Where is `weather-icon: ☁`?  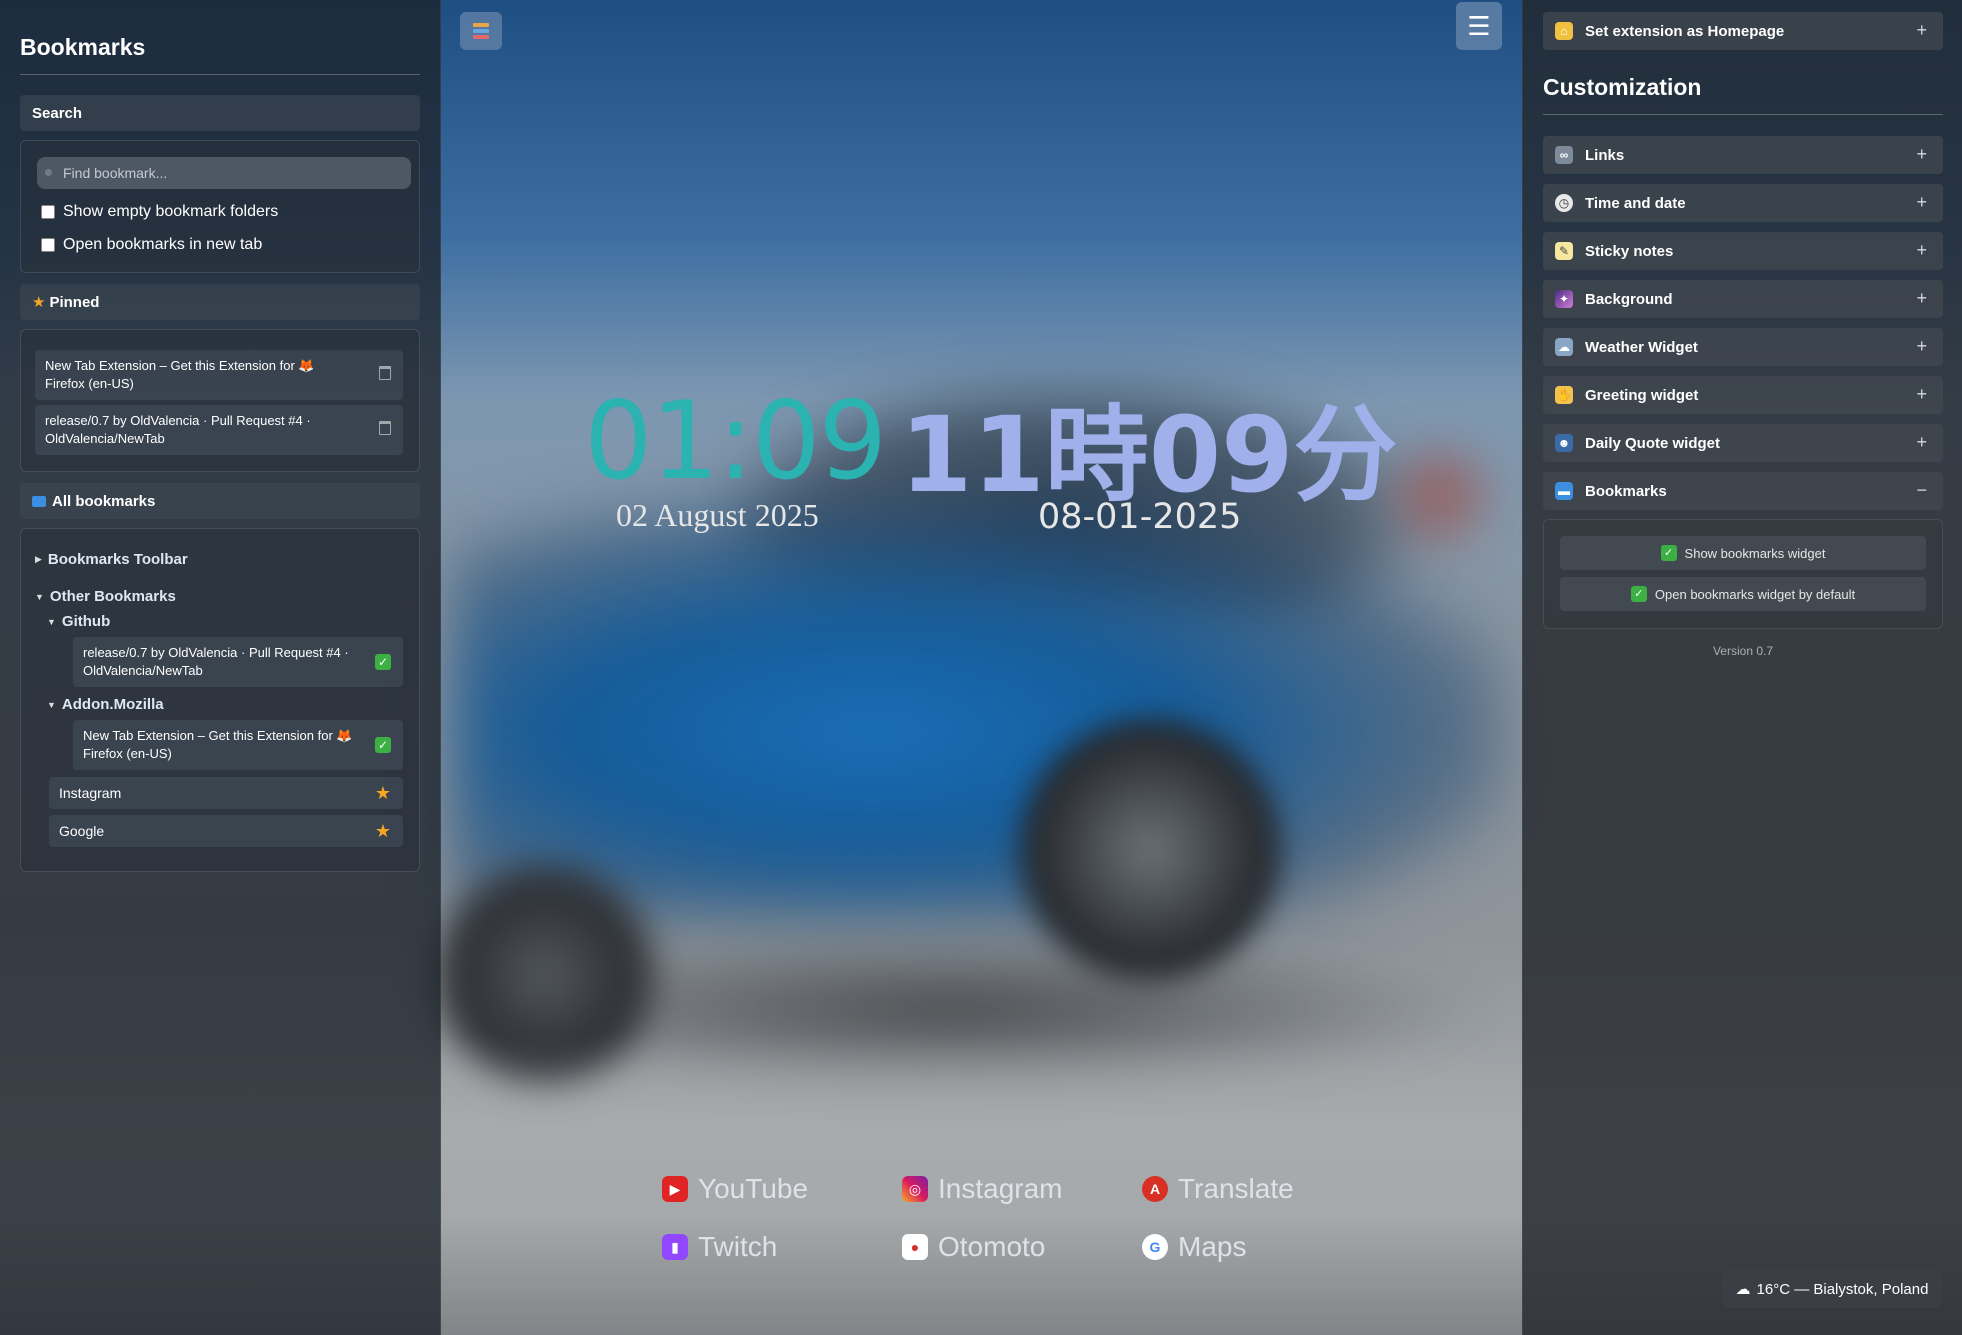 weather-icon: ☁ is located at coordinates (1564, 347).